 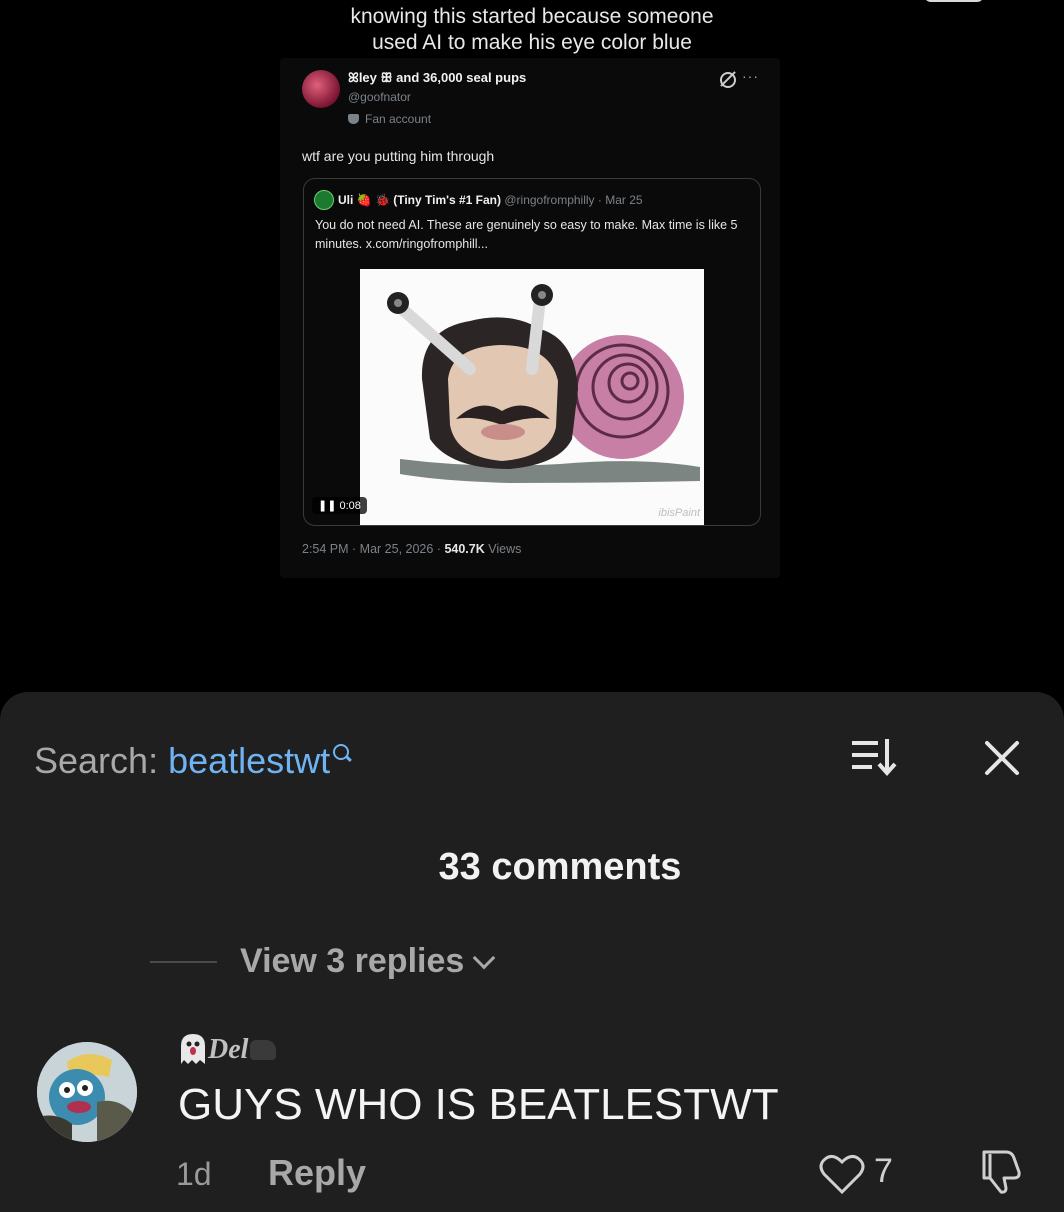 I want to click on search-bar: Search: beatlestwt, so click(x=193, y=761).